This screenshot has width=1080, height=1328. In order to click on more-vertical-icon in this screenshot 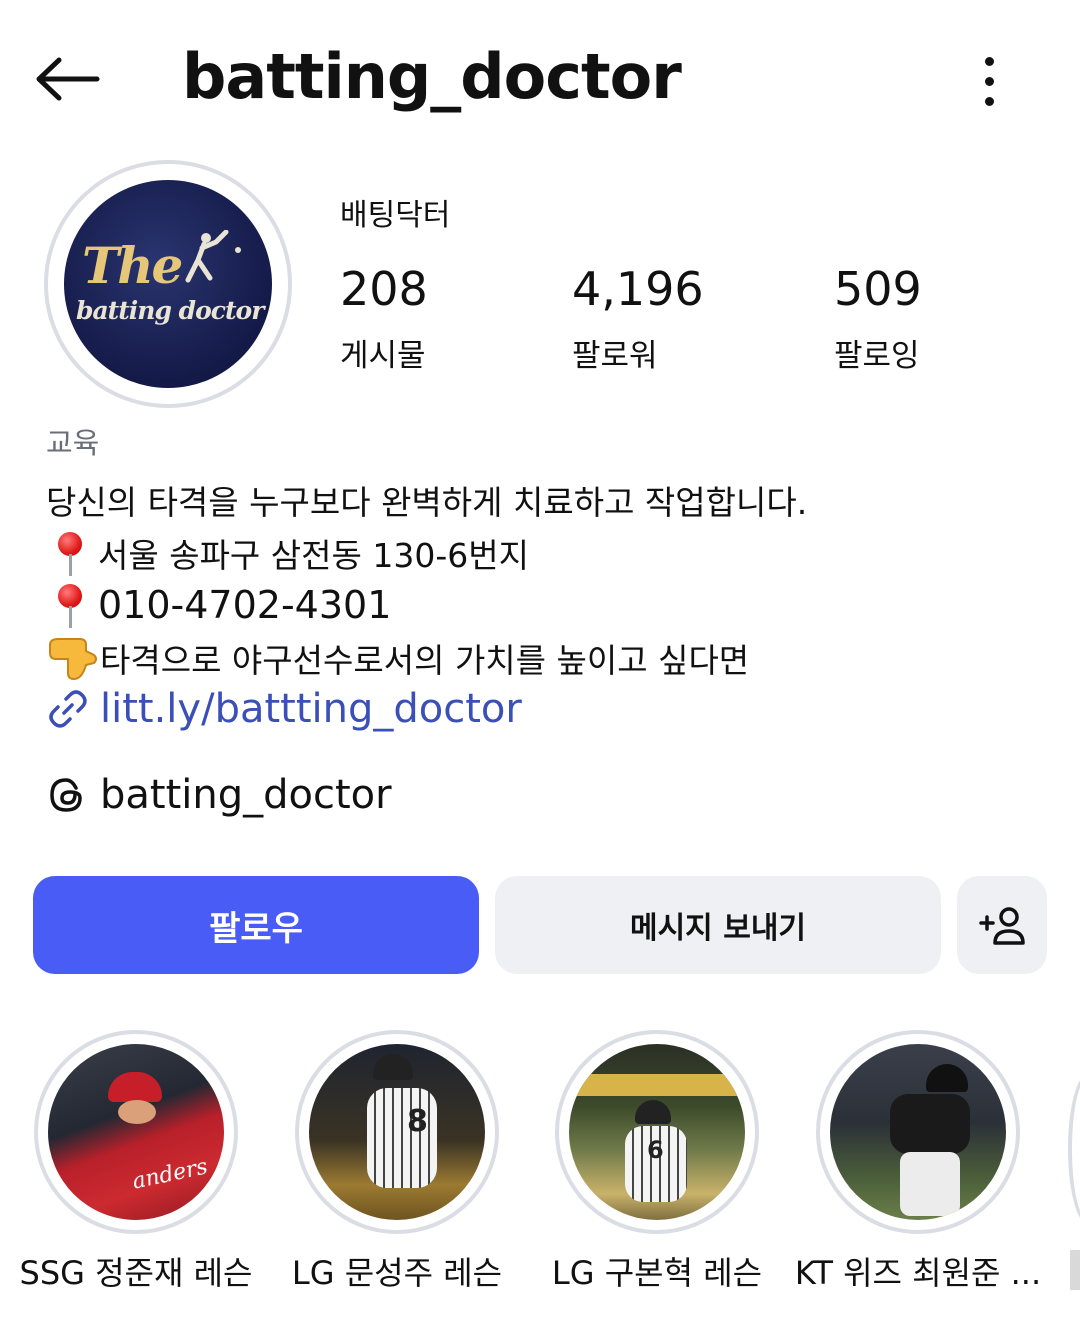, I will do `click(989, 61)`.